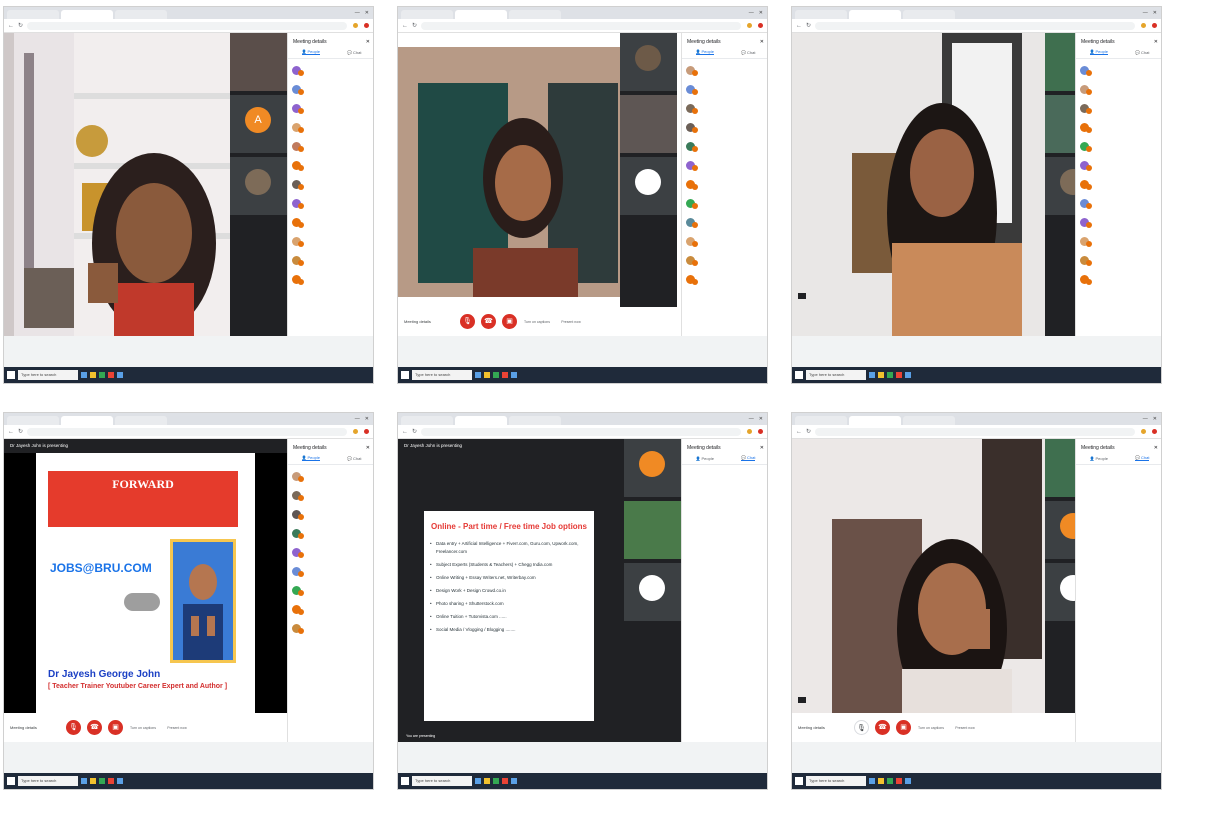  What do you see at coordinates (571, 322) in the screenshot?
I see `present-now-button: Present now` at bounding box center [571, 322].